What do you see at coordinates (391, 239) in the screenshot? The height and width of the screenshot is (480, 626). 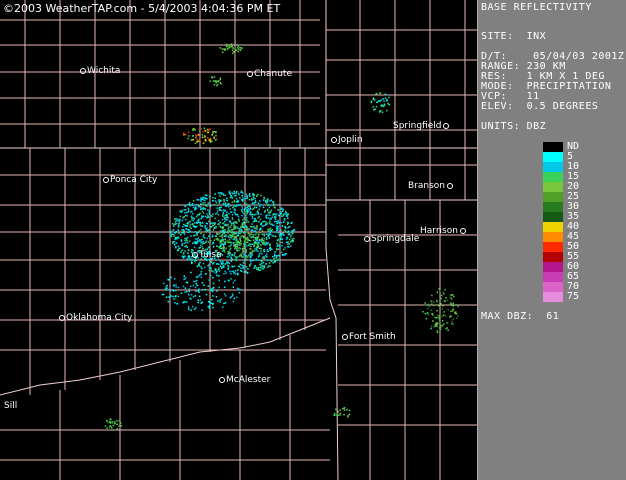 I see `city-label: Springdale` at bounding box center [391, 239].